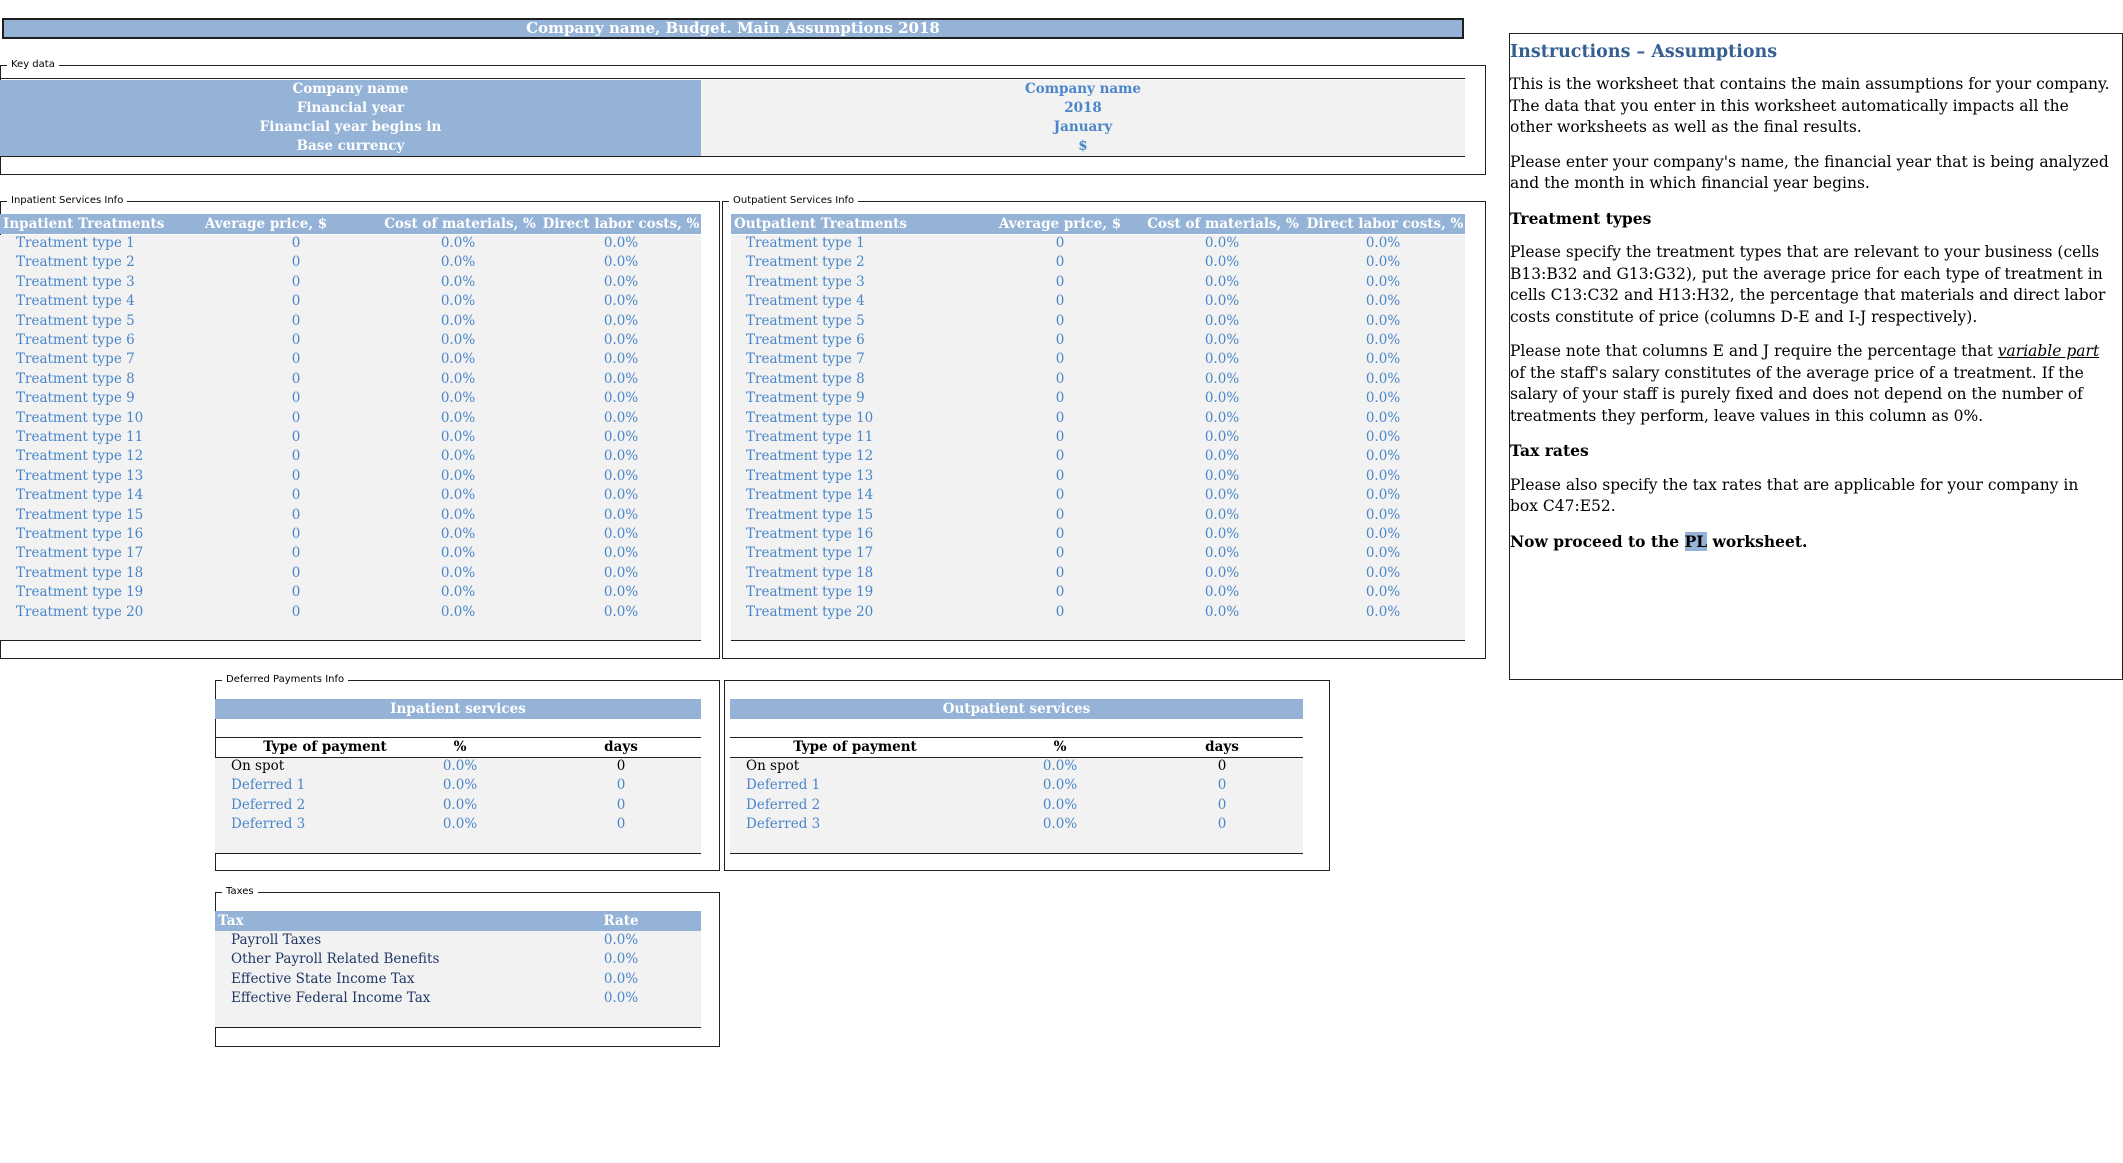 Image resolution: width=2123 pixels, height=1163 pixels. Describe the element at coordinates (846, 515) in the screenshot. I see `outpatient-treatment-name: Treatment type 15` at that location.